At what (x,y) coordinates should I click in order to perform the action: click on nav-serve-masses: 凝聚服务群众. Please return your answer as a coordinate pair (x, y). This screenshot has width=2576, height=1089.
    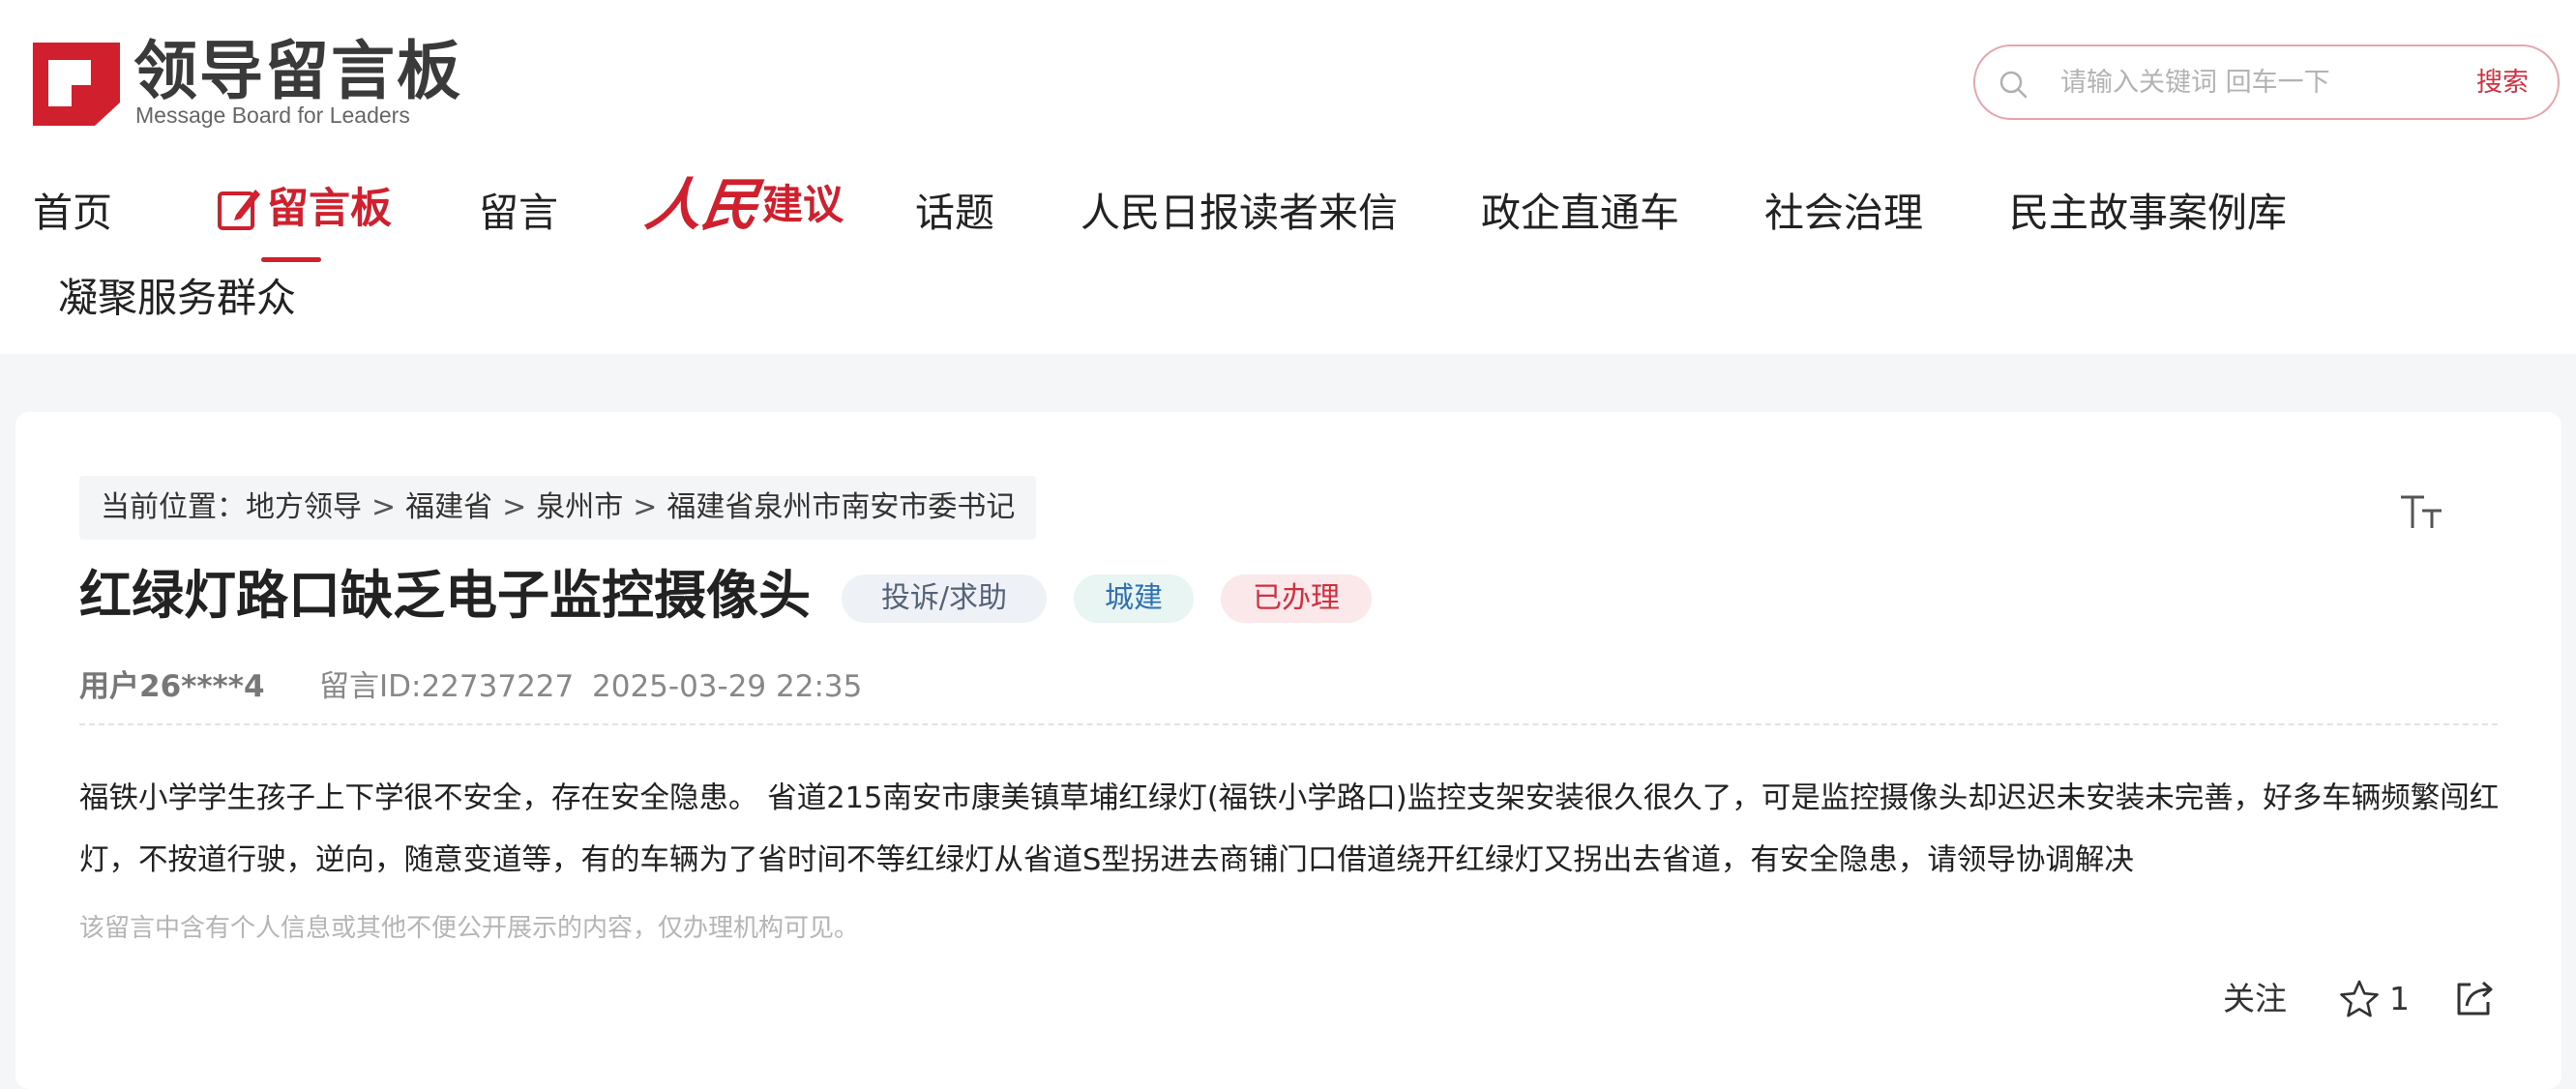
    Looking at the image, I should click on (177, 298).